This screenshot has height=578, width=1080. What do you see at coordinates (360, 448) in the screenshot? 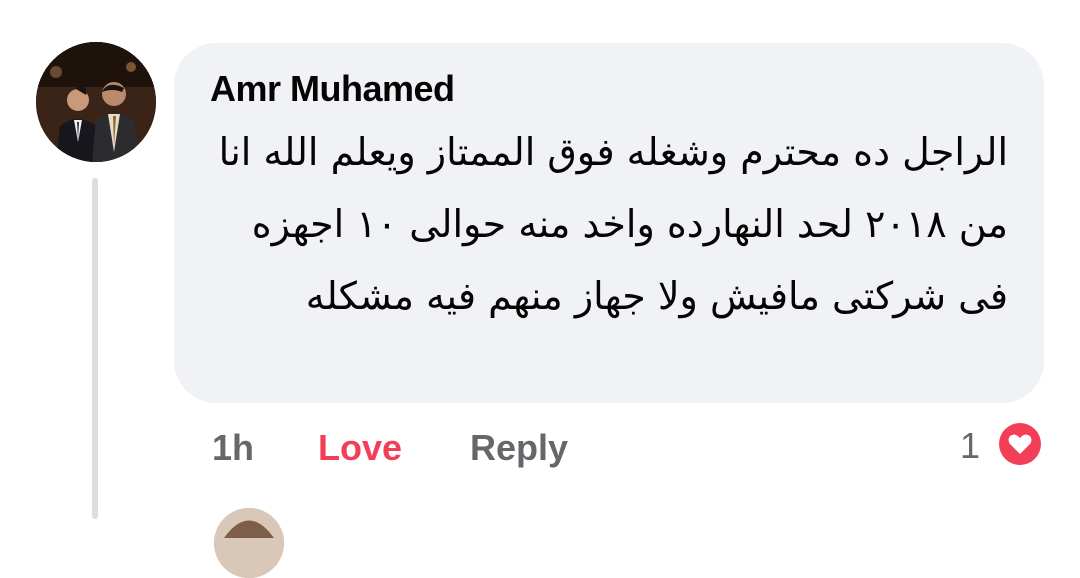
I see `love-button: Love` at bounding box center [360, 448].